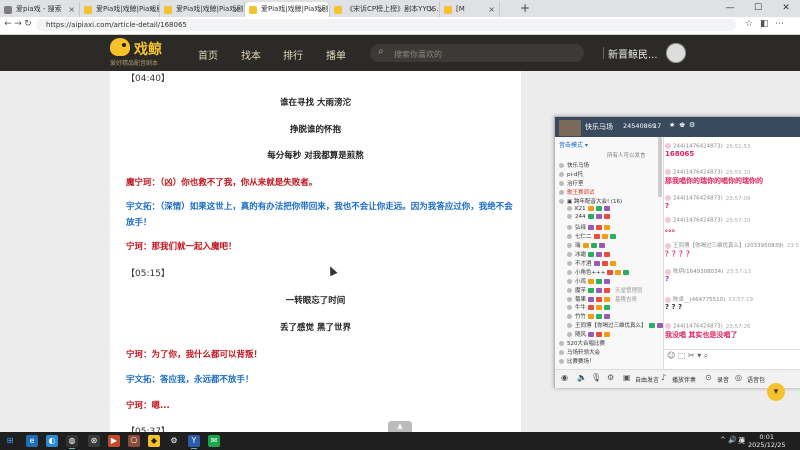  I want to click on accompaniment-icon: ♪, so click(663, 377).